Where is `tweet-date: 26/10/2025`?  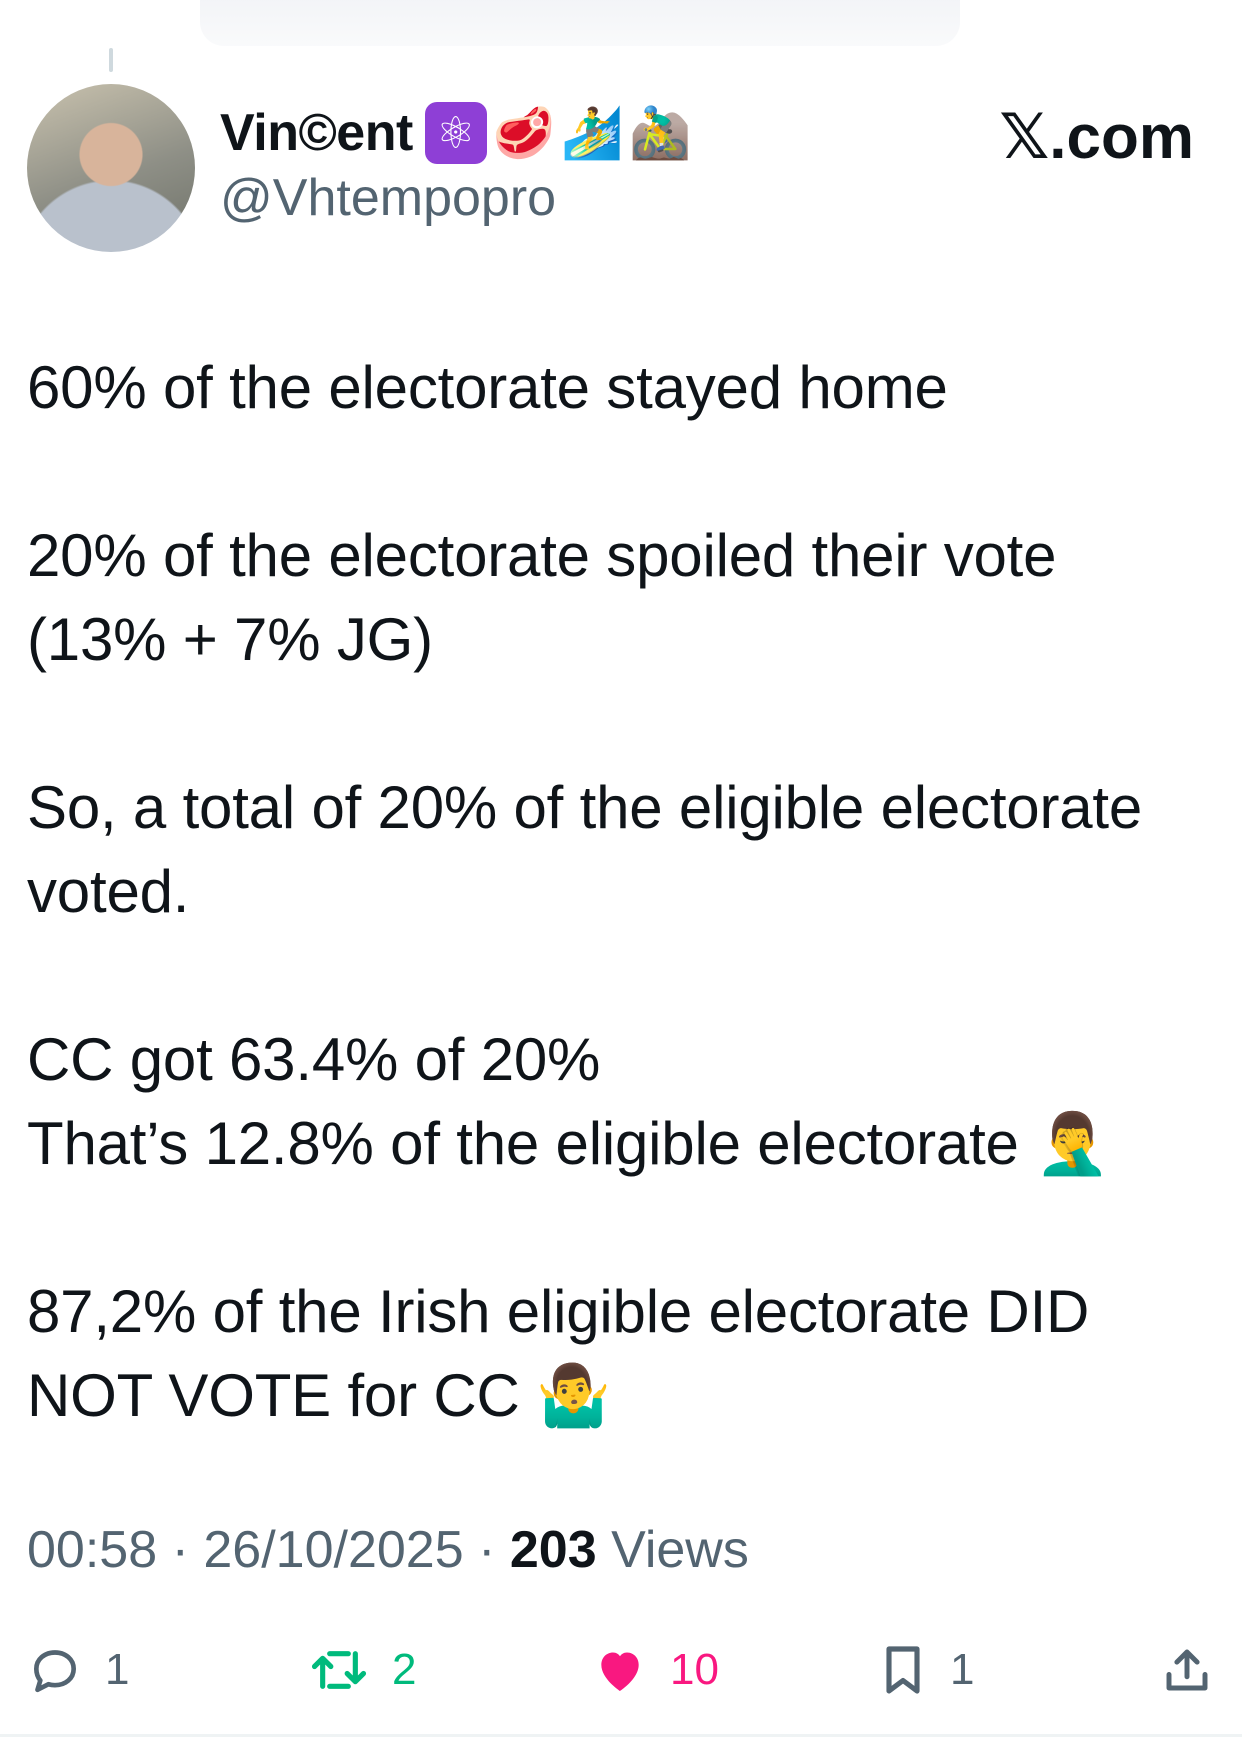 tweet-date: 26/10/2025 is located at coordinates (333, 1550).